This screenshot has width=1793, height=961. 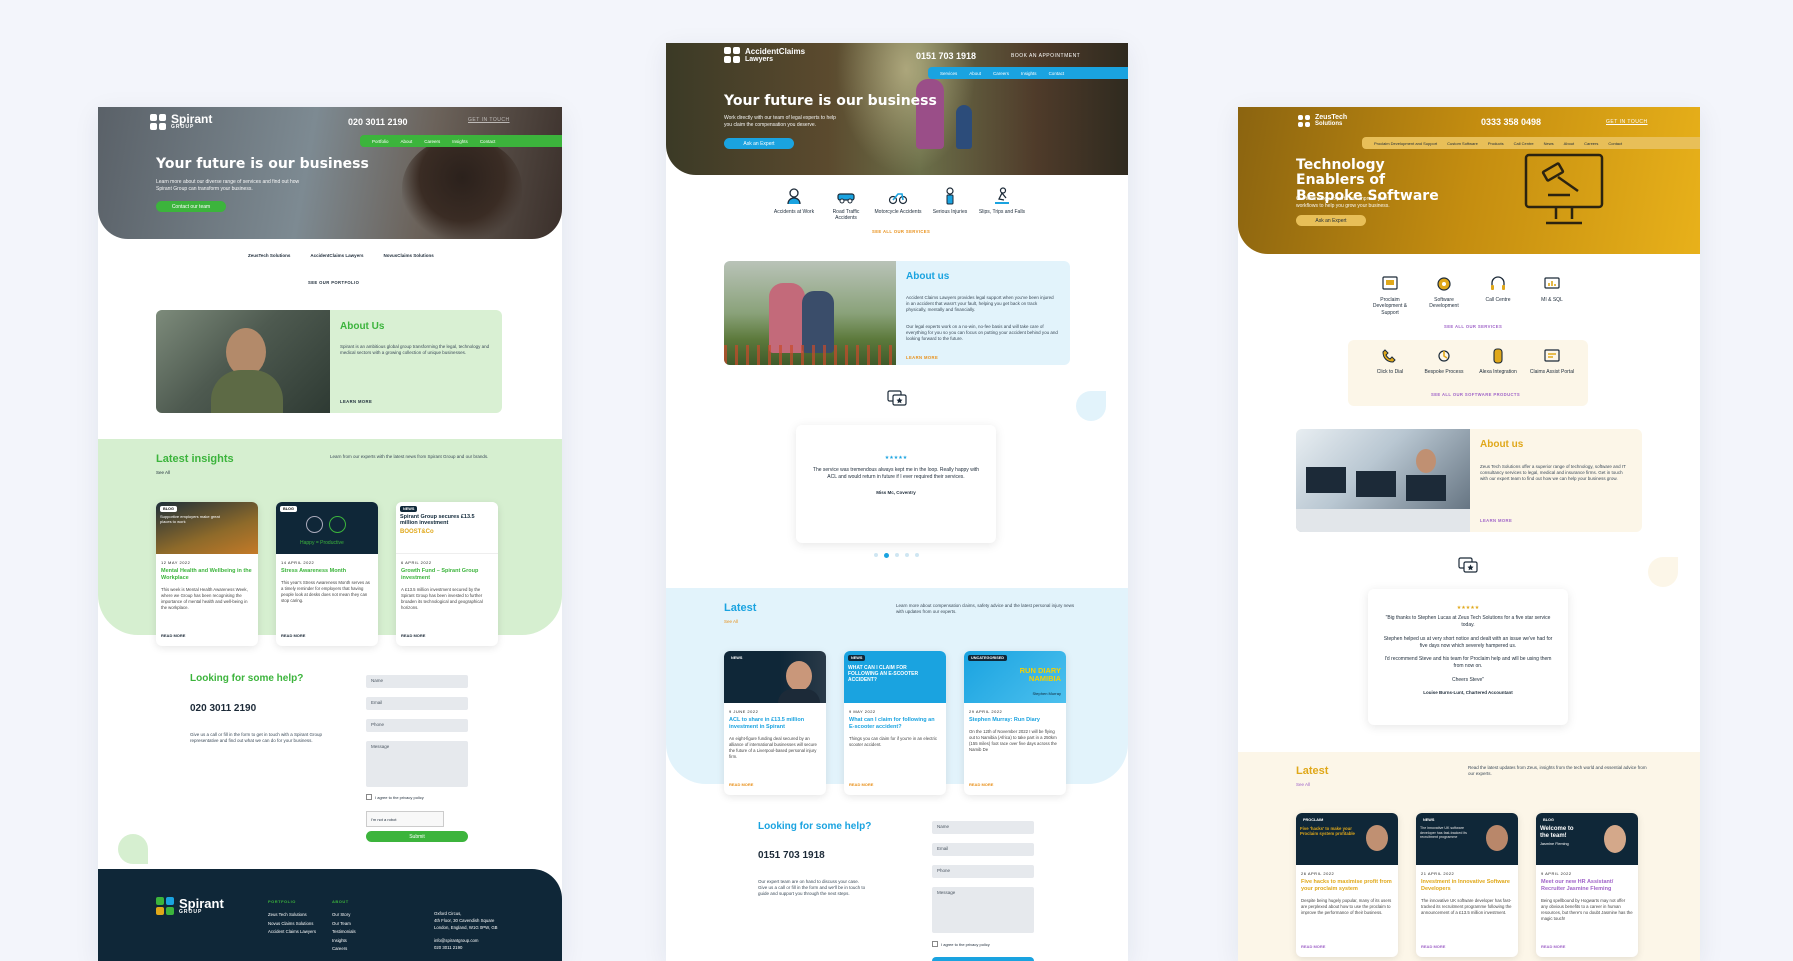 What do you see at coordinates (380, 141) in the screenshot?
I see `nav-portfolio: Portfolio` at bounding box center [380, 141].